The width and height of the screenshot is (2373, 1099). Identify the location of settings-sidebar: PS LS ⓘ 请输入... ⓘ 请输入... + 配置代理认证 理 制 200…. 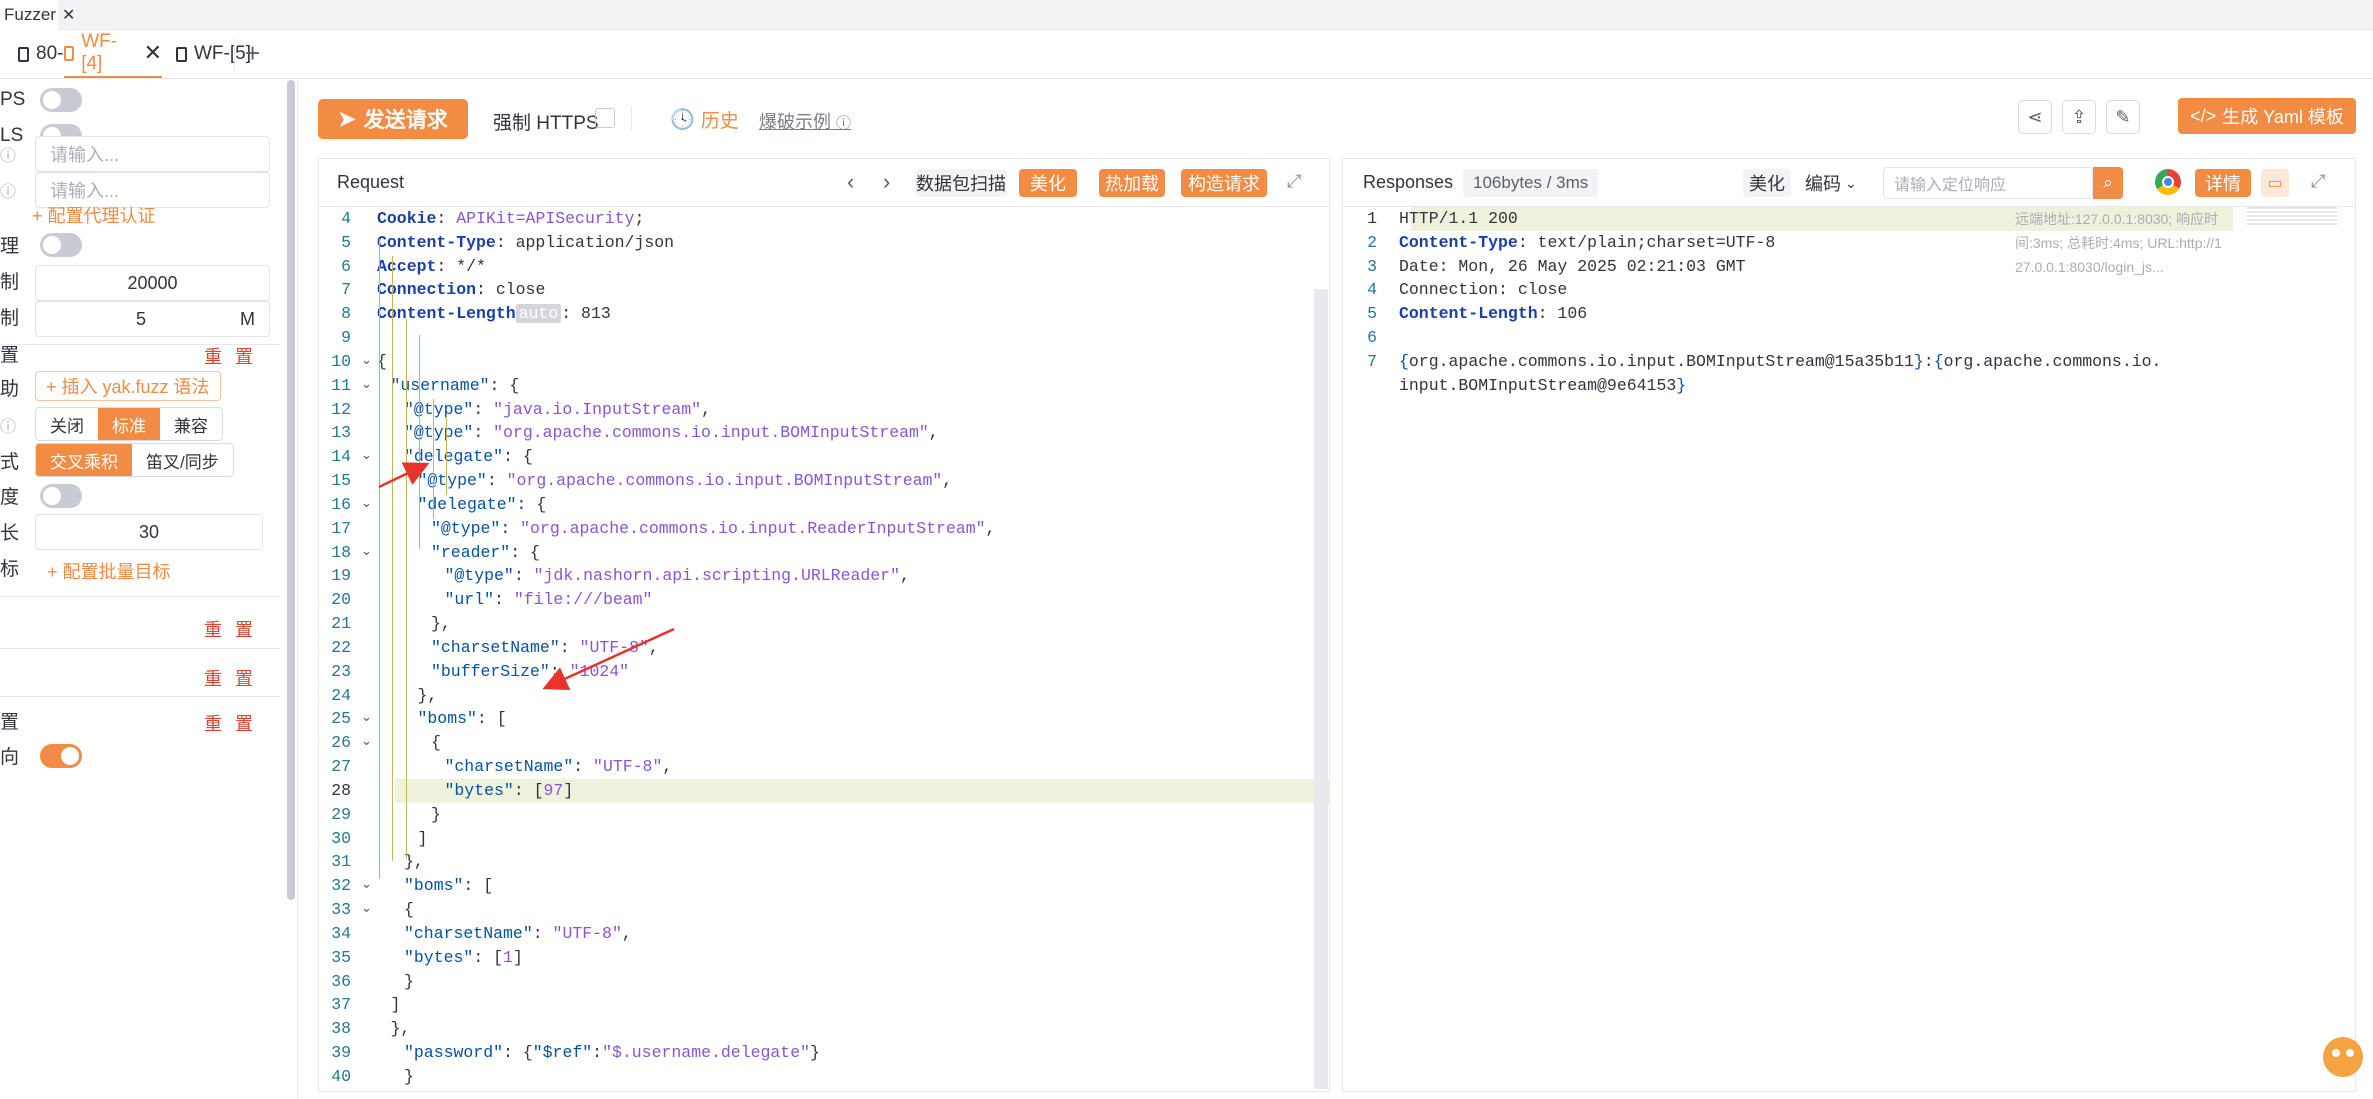
(149, 589).